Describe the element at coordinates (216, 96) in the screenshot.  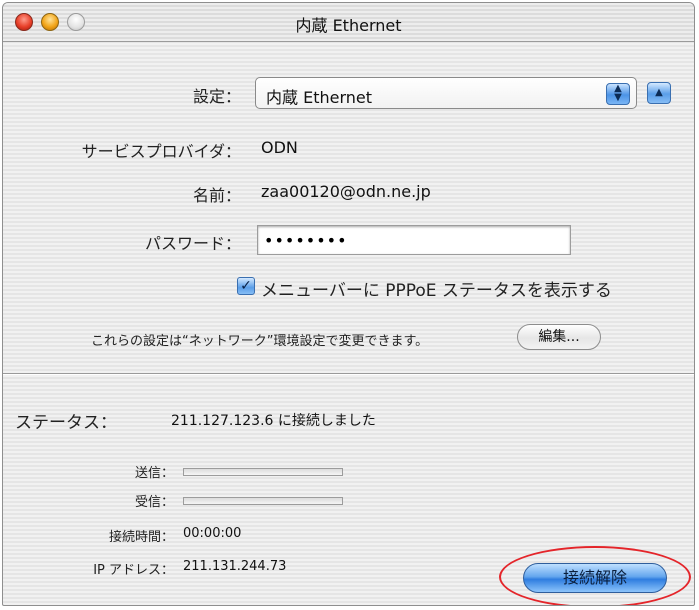
I see `config-label: 設定：` at that location.